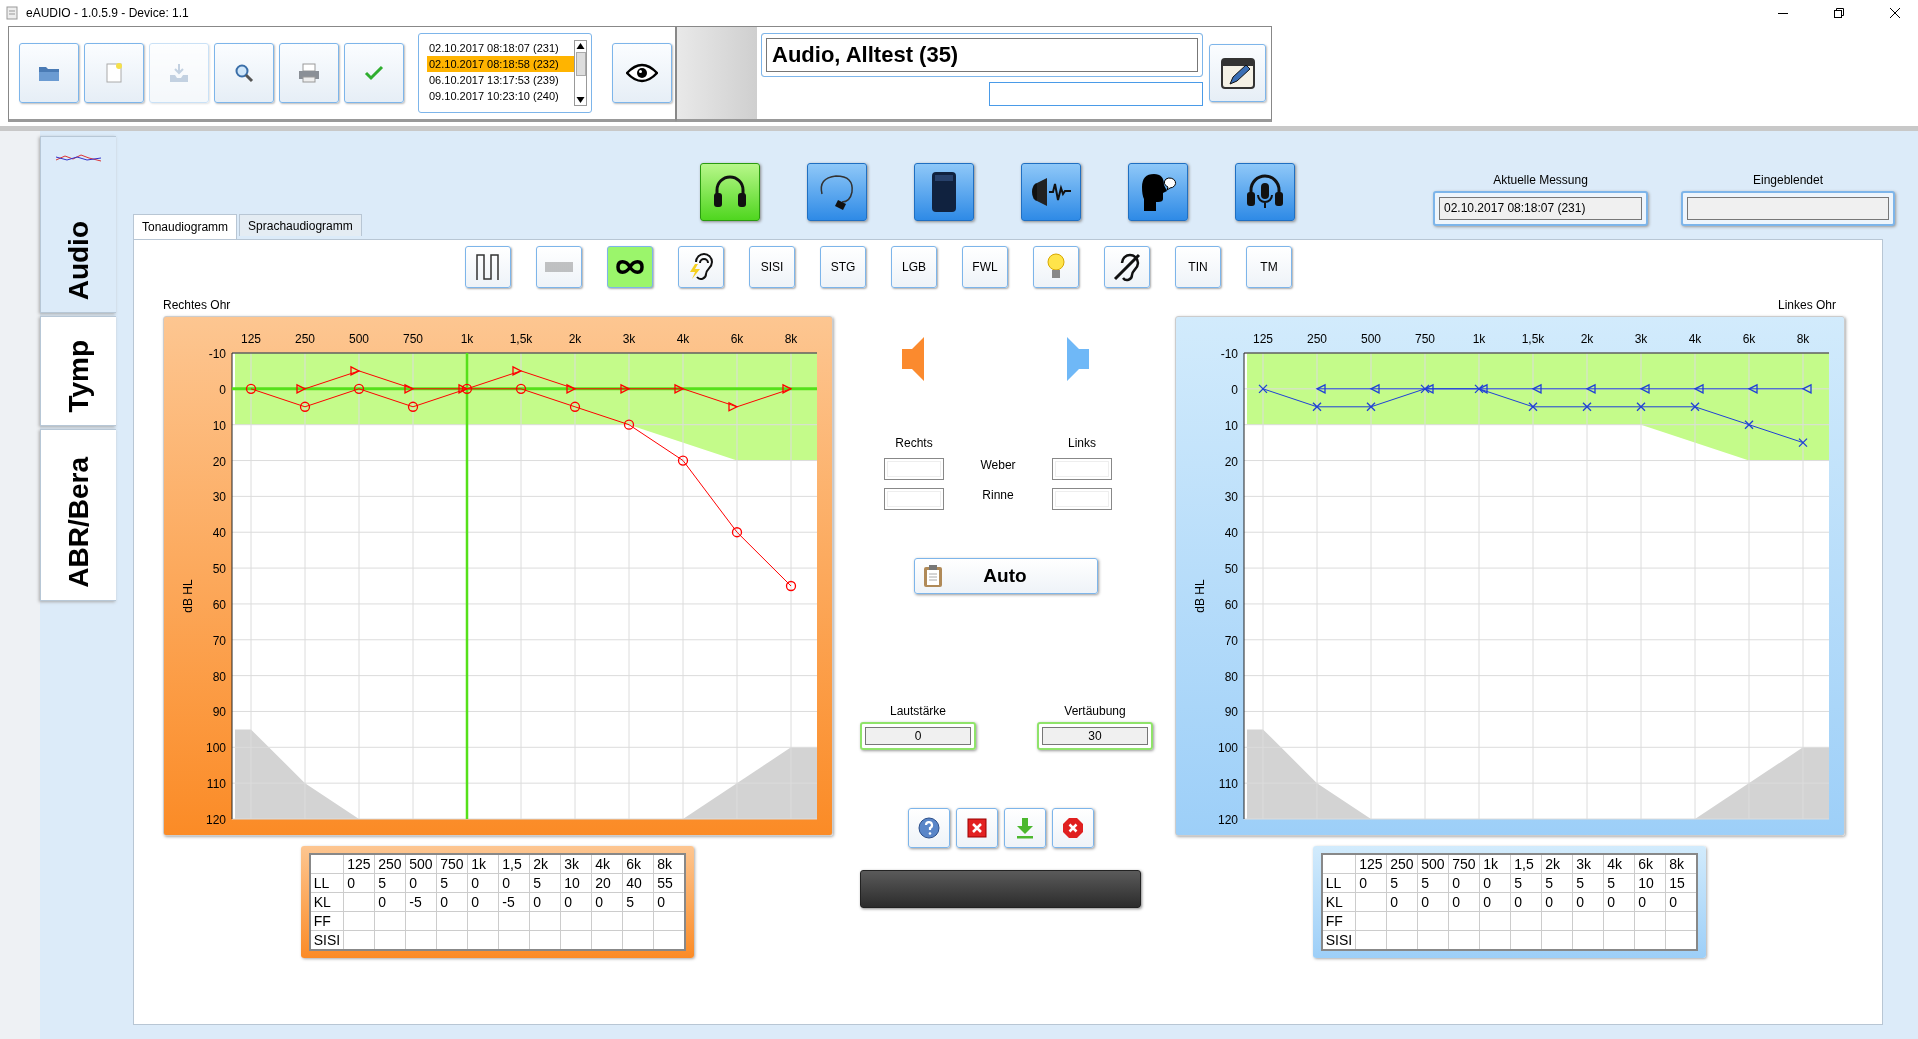  I want to click on measurement-item: 02.10.2017 08:18:07 (231), so click(500, 48).